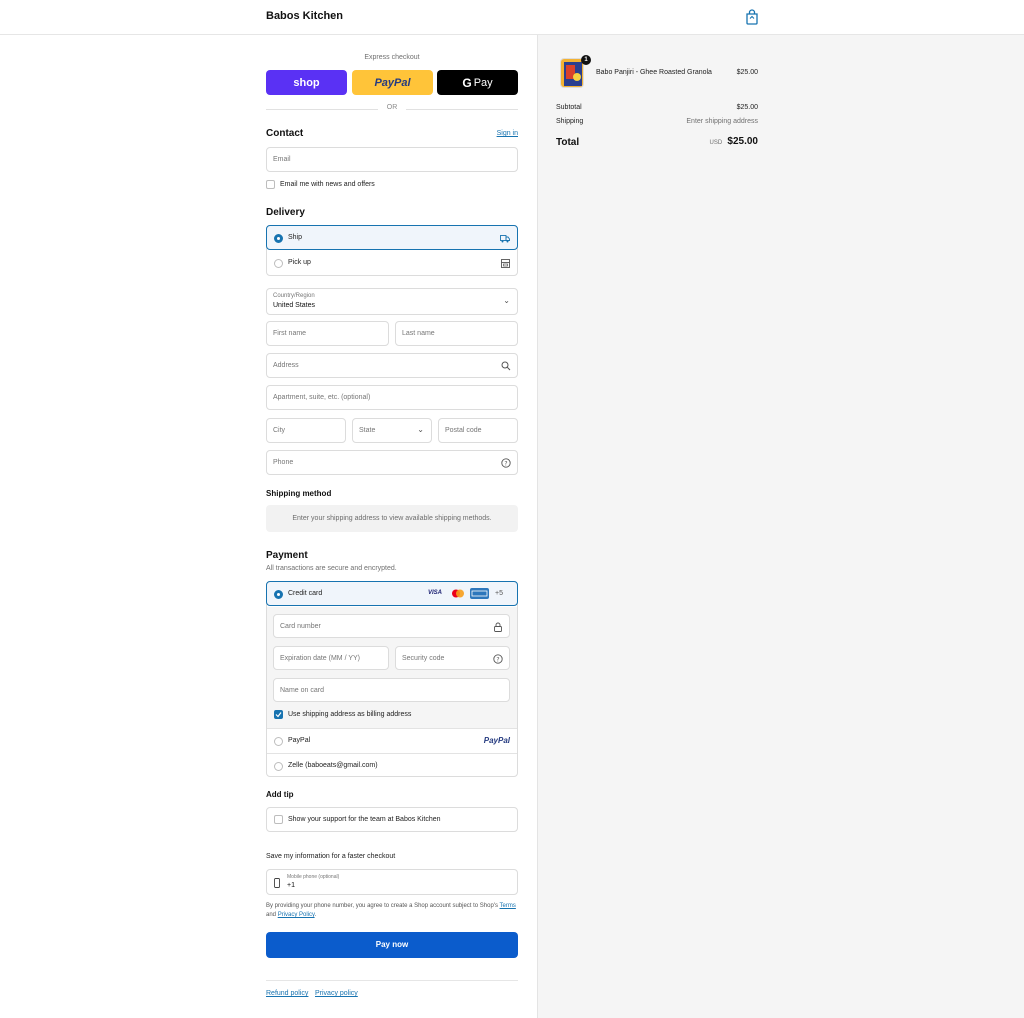 The width and height of the screenshot is (1024, 1018). Describe the element at coordinates (392, 945) in the screenshot. I see `pay-now-button: Pay now` at that location.